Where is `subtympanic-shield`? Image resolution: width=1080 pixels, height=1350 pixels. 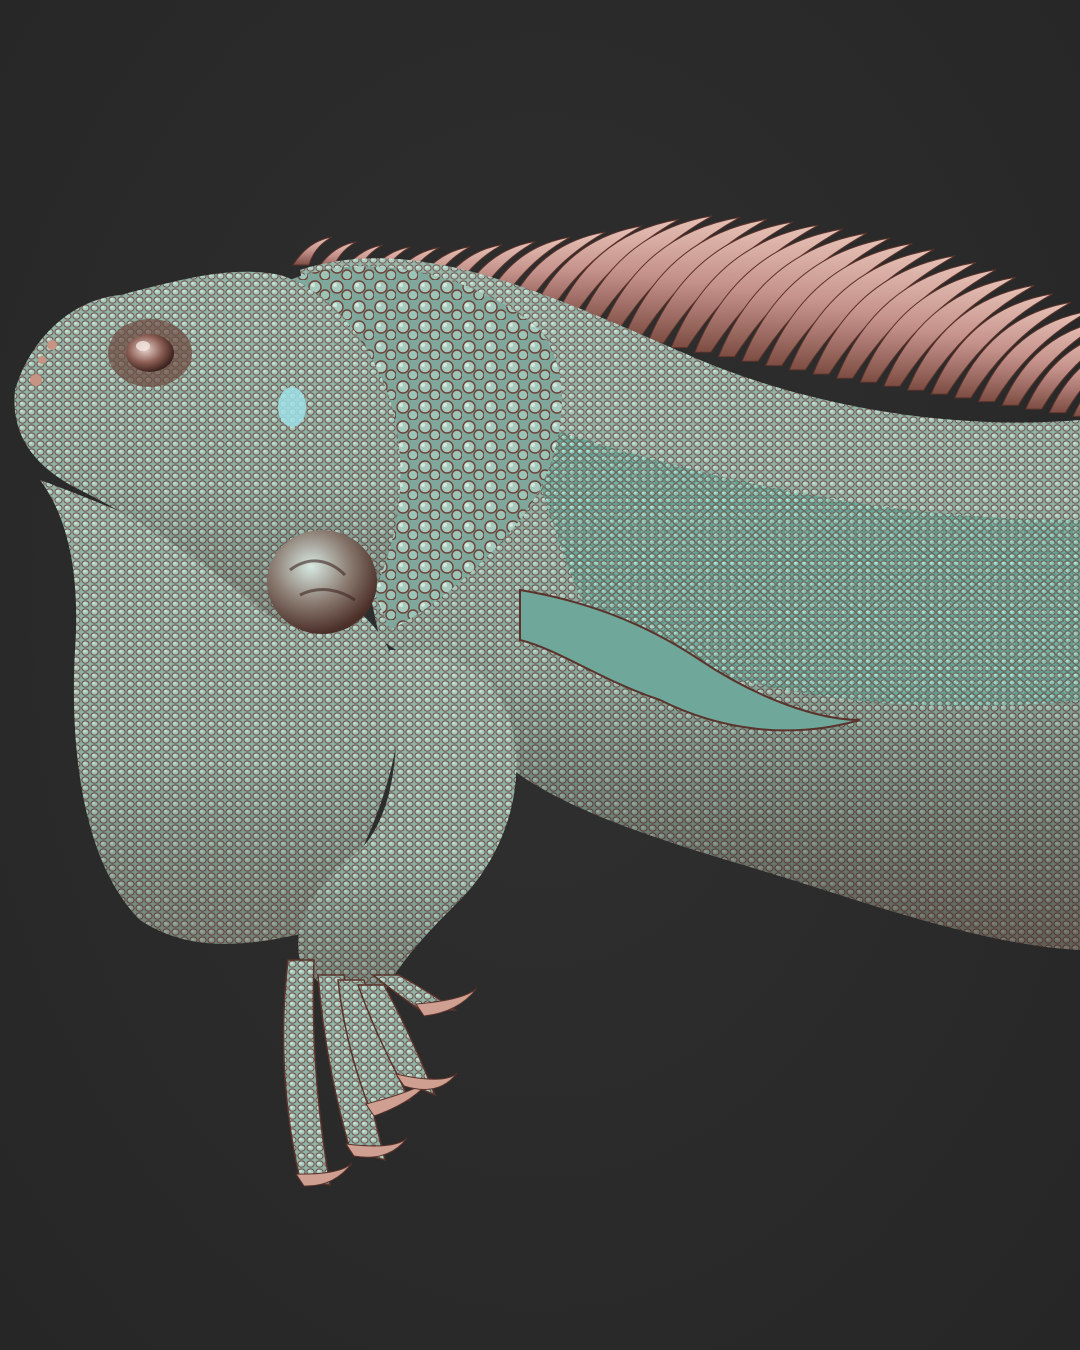
subtympanic-shield is located at coordinates (322, 582).